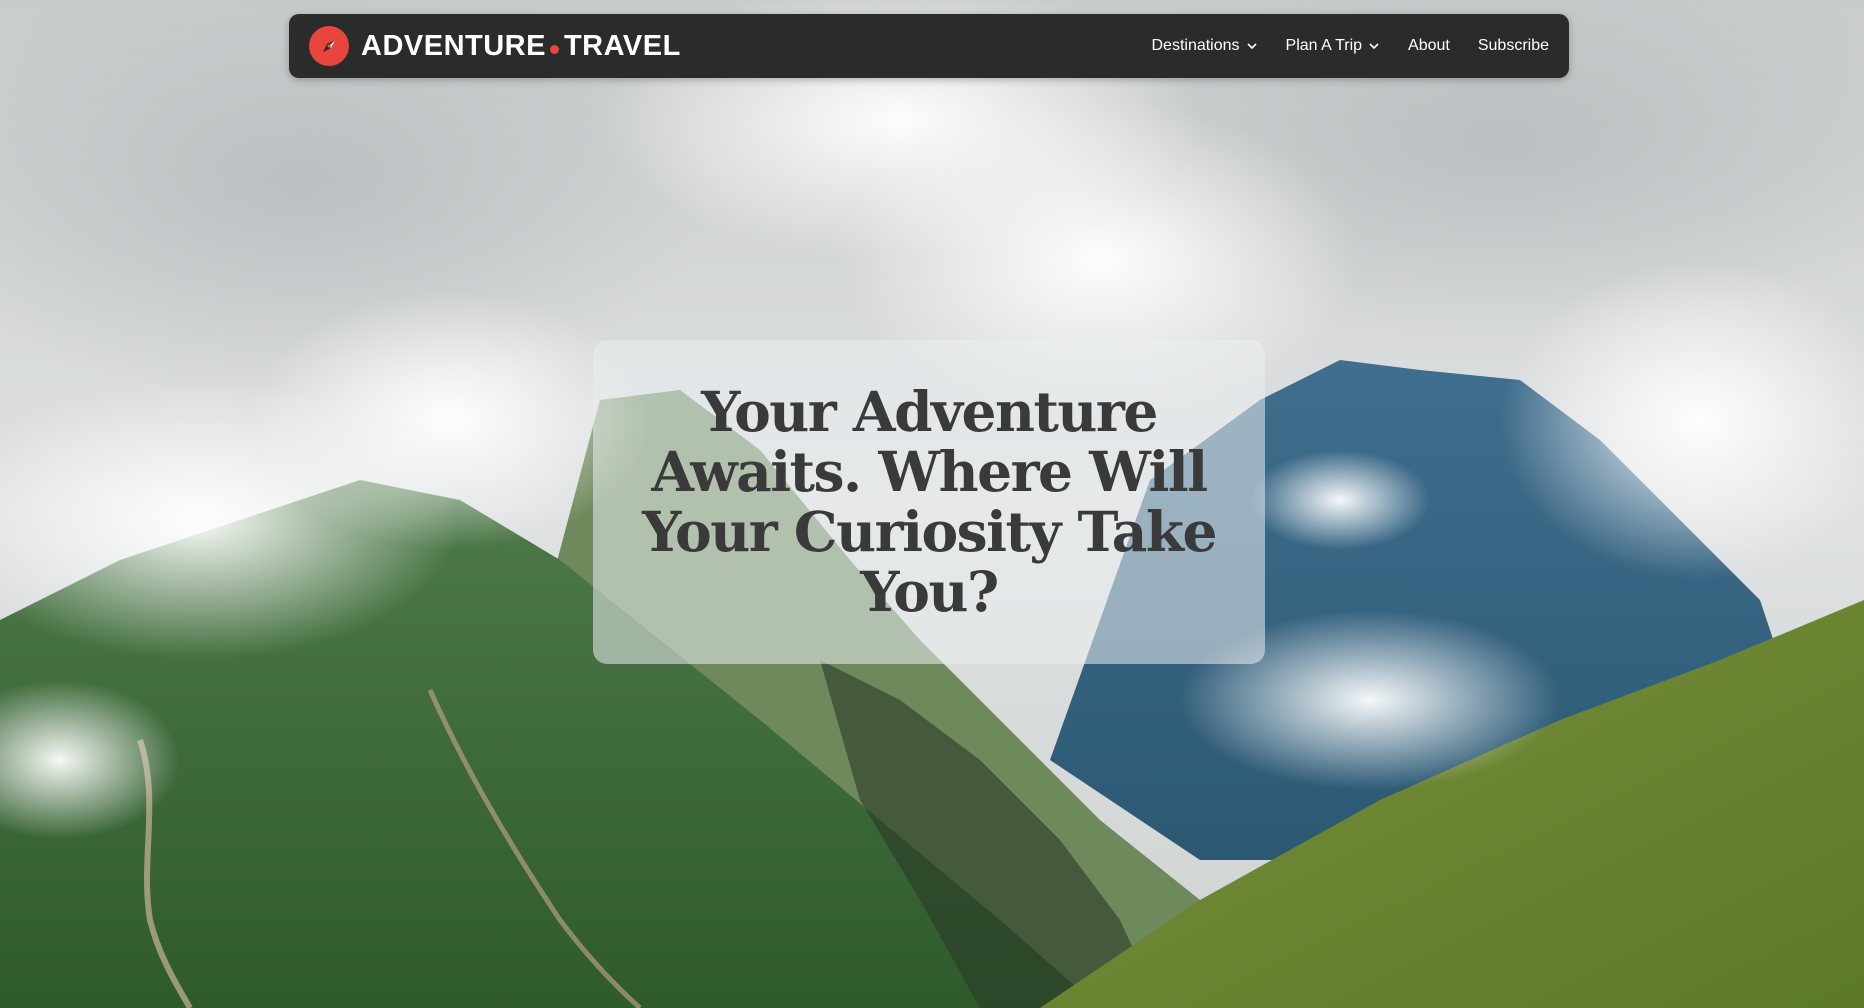  What do you see at coordinates (1195, 45) in the screenshot?
I see `nav-item-label: Destinations` at bounding box center [1195, 45].